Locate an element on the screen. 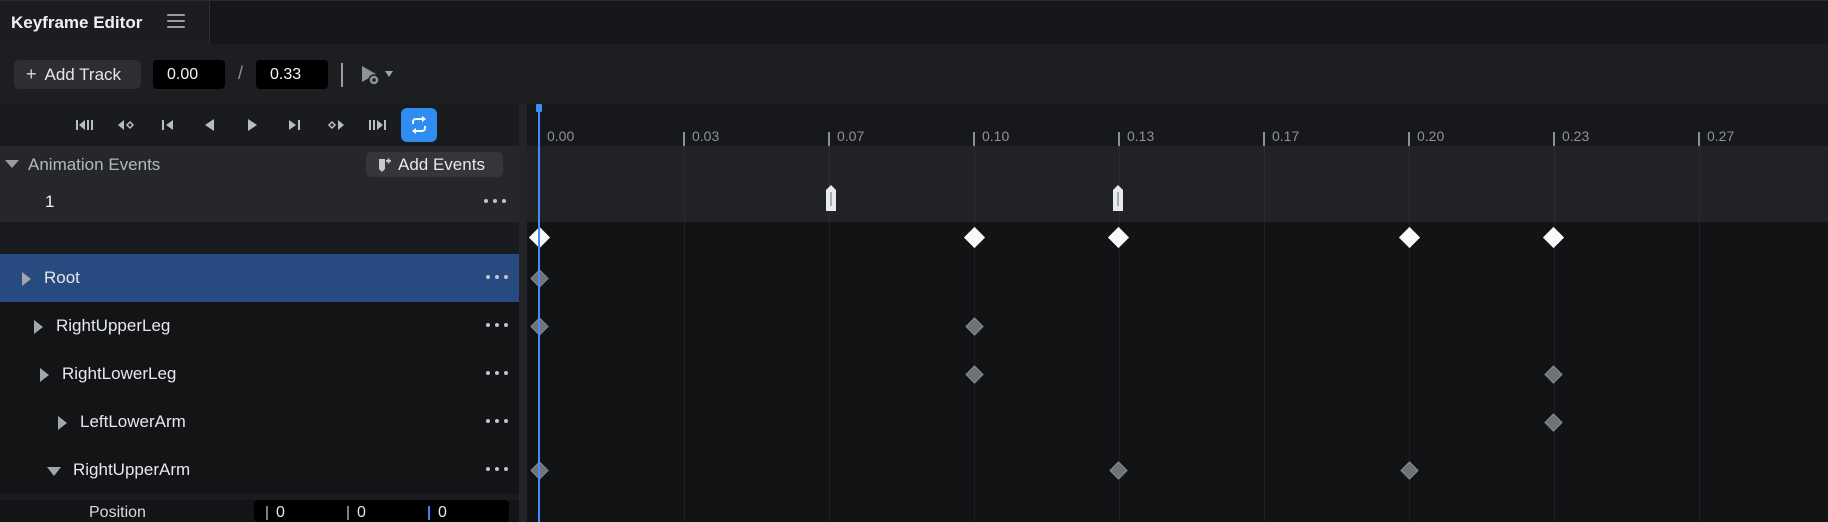 The height and width of the screenshot is (522, 1828). ruler-tick-label: 0.17 is located at coordinates (1286, 136).